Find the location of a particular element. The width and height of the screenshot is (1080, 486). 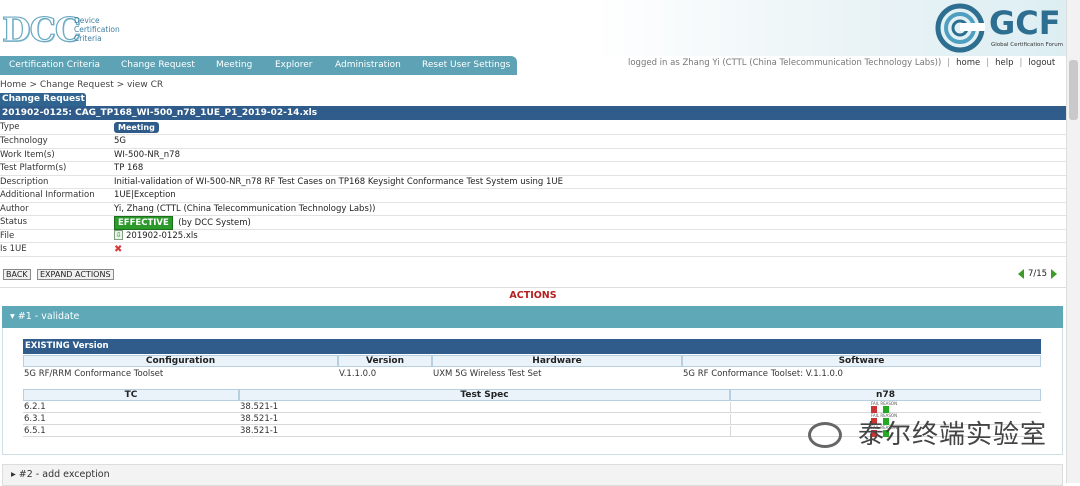

tc-cell: 6.5.1 is located at coordinates (35, 431).